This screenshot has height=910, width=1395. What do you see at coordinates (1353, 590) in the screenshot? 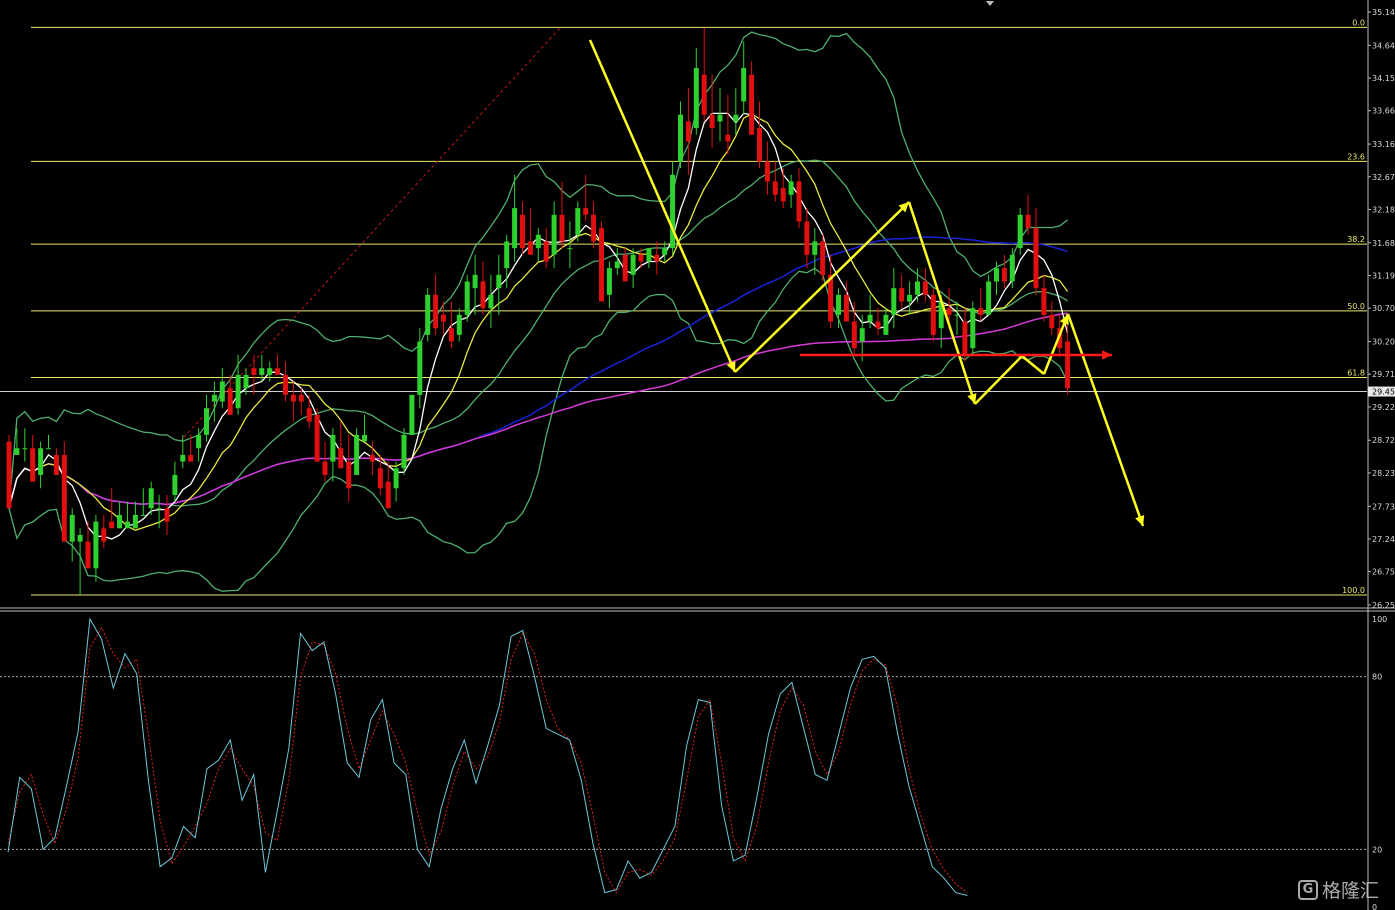
I see `fib-level-label: 100.0` at bounding box center [1353, 590].